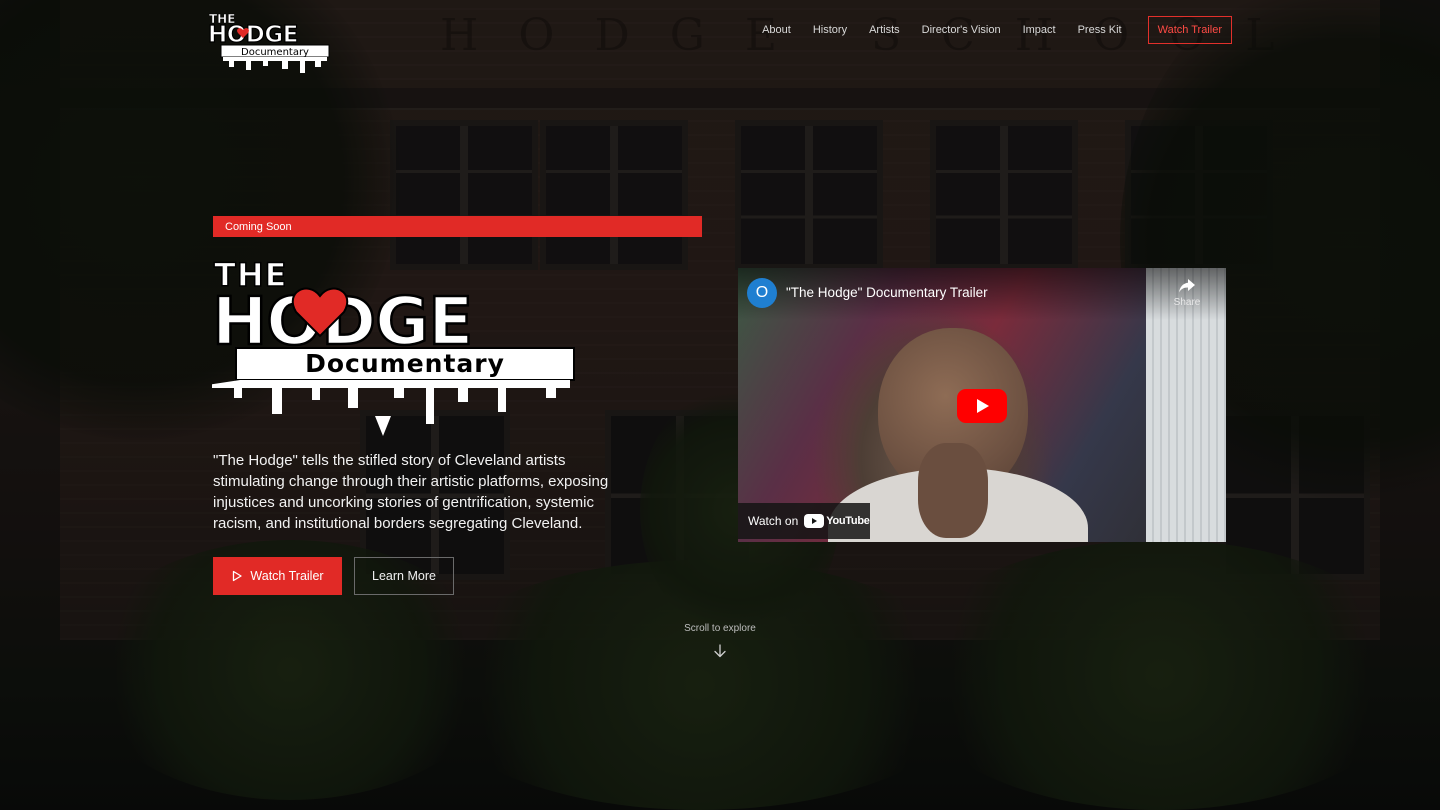 The width and height of the screenshot is (1440, 810). I want to click on share-button: Share, so click(1187, 293).